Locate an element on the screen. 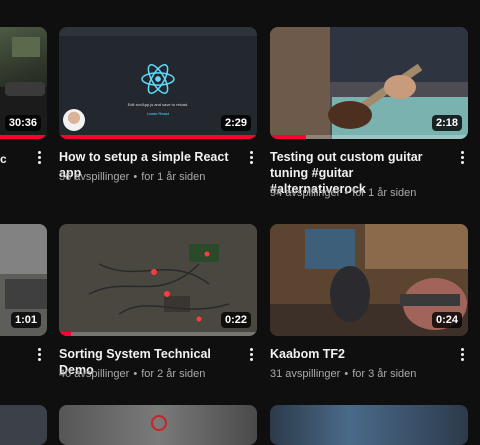 The image size is (480, 445). avatar is located at coordinates (74, 120).